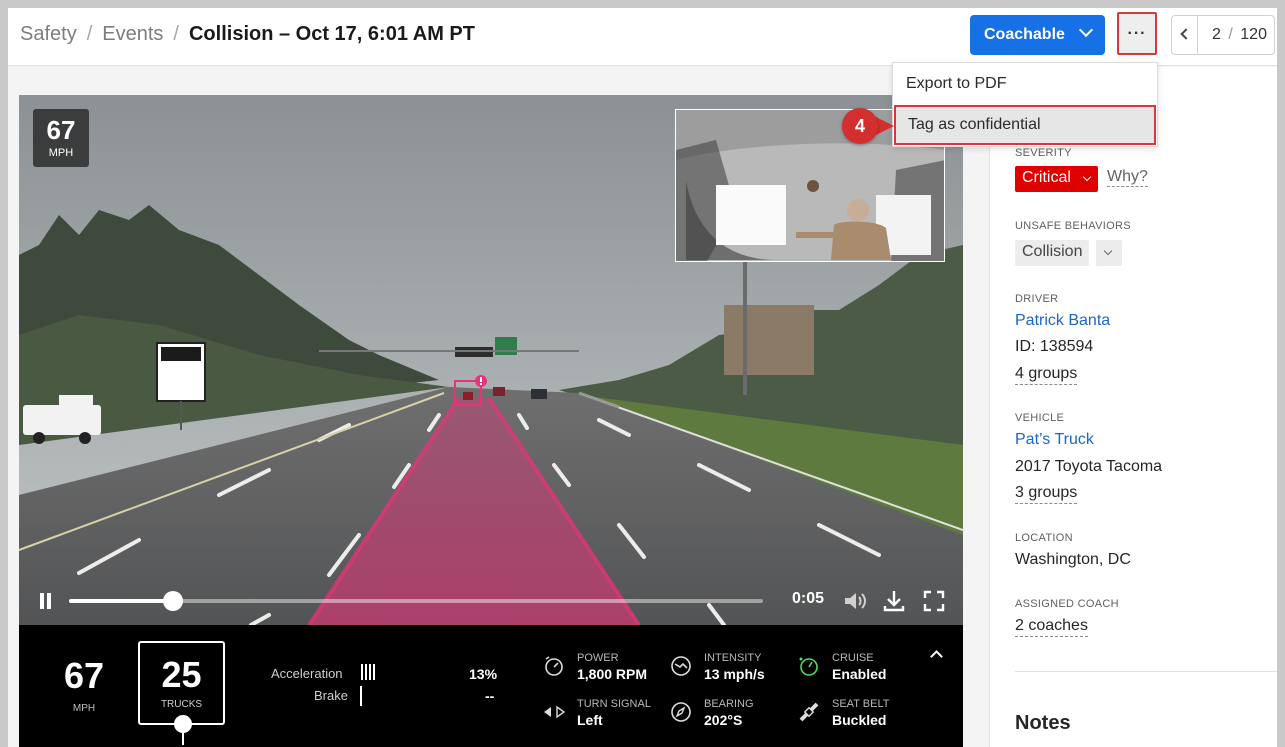  Describe the element at coordinates (1051, 627) in the screenshot. I see `assigned-coach-link: 2 coaches` at that location.